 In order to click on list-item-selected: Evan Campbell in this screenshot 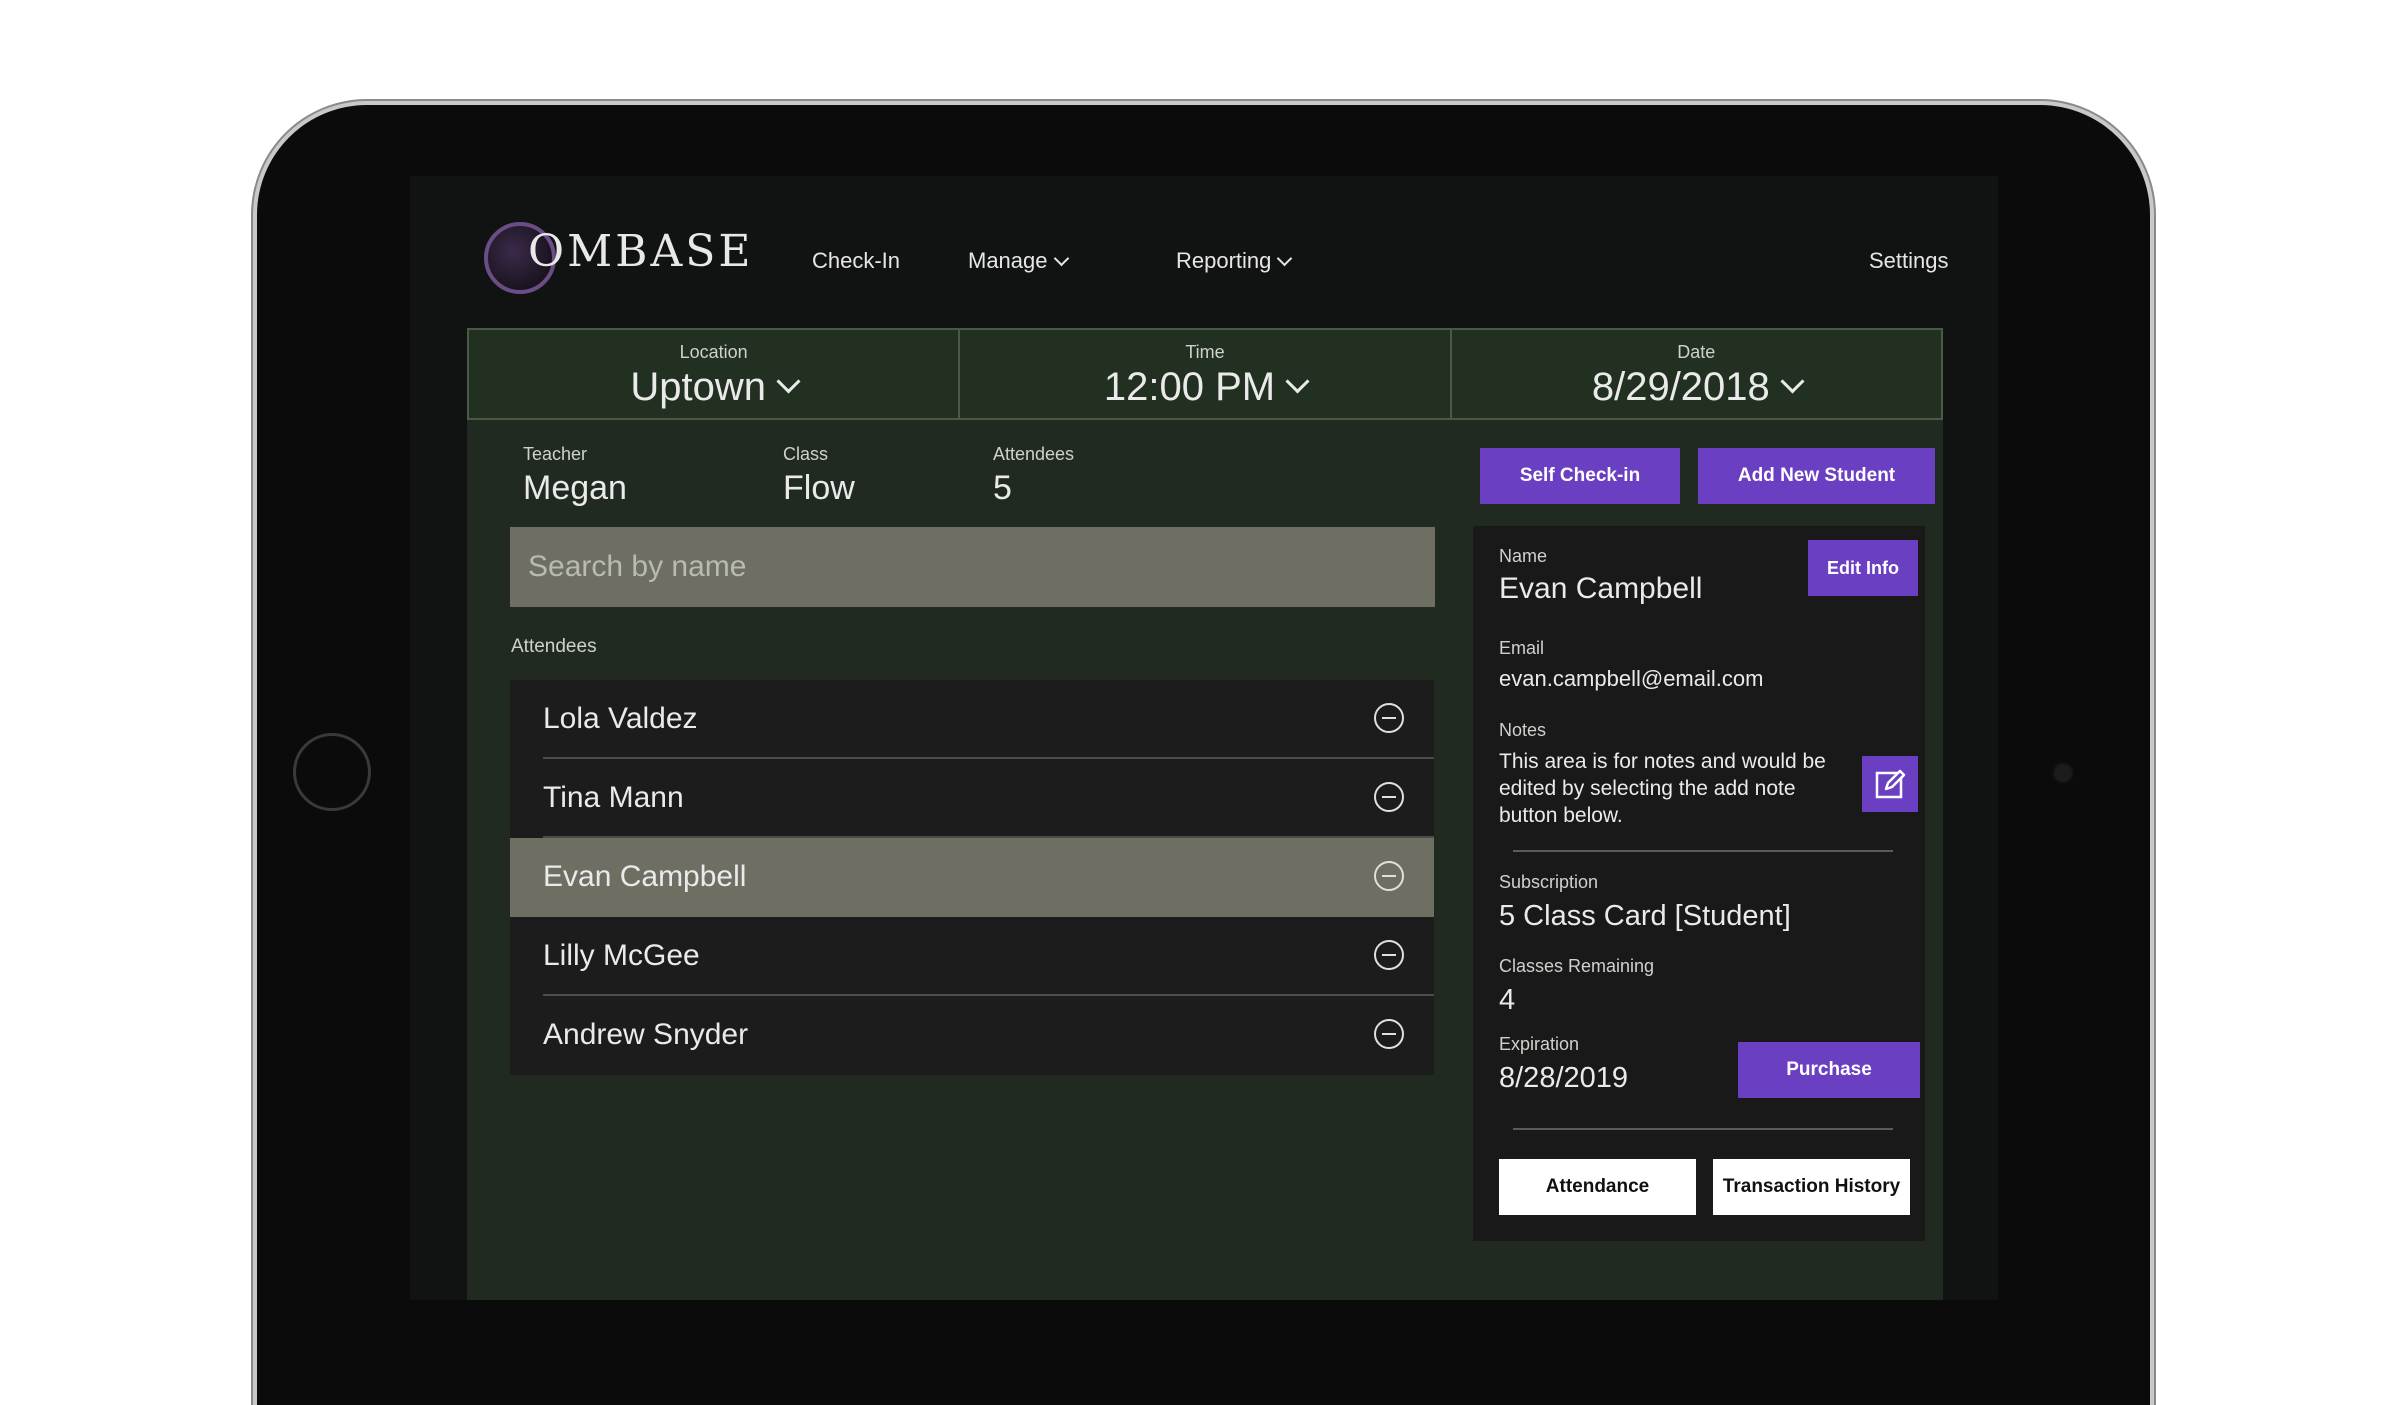, I will do `click(972, 877)`.